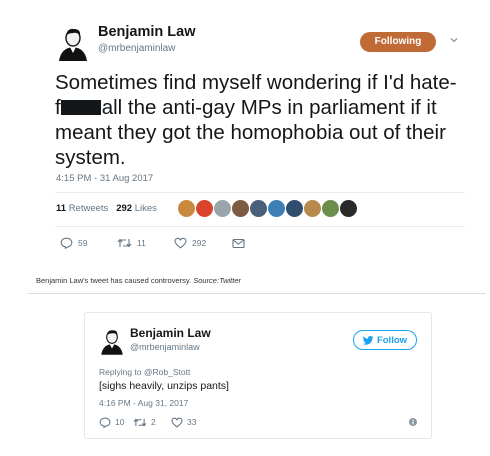 This screenshot has width=490, height=456. I want to click on tweet-actions: 10 2 33, so click(147, 422).